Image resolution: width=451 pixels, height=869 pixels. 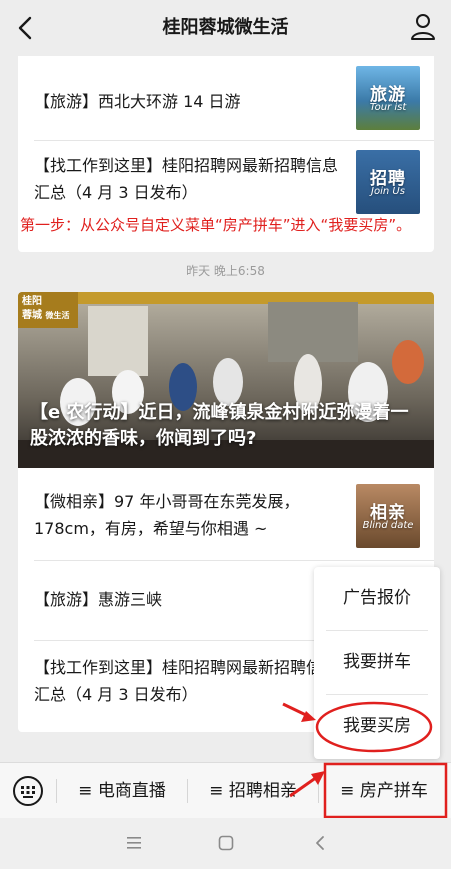 I want to click on menu-item-carpool: 我要拼车, so click(x=377, y=662).